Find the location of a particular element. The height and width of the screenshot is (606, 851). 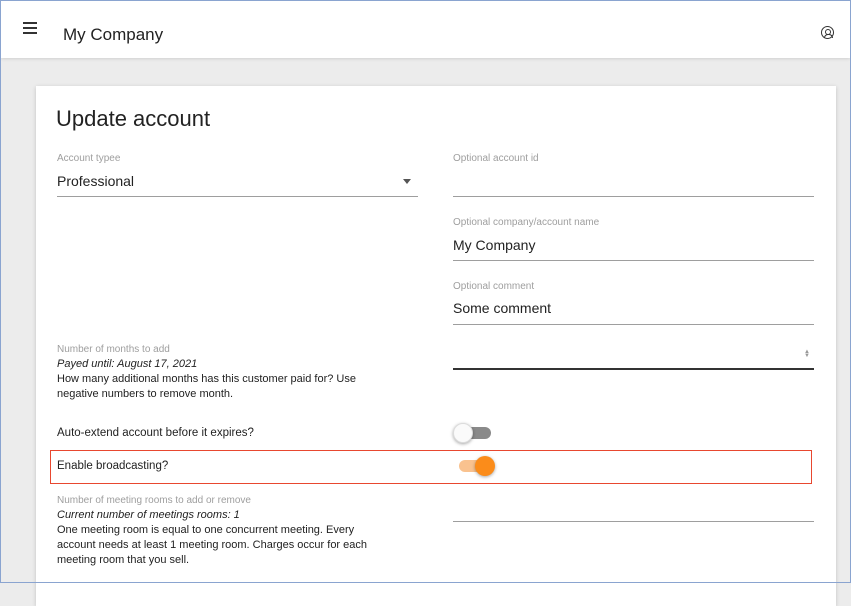

account-type-underline is located at coordinates (237, 196).